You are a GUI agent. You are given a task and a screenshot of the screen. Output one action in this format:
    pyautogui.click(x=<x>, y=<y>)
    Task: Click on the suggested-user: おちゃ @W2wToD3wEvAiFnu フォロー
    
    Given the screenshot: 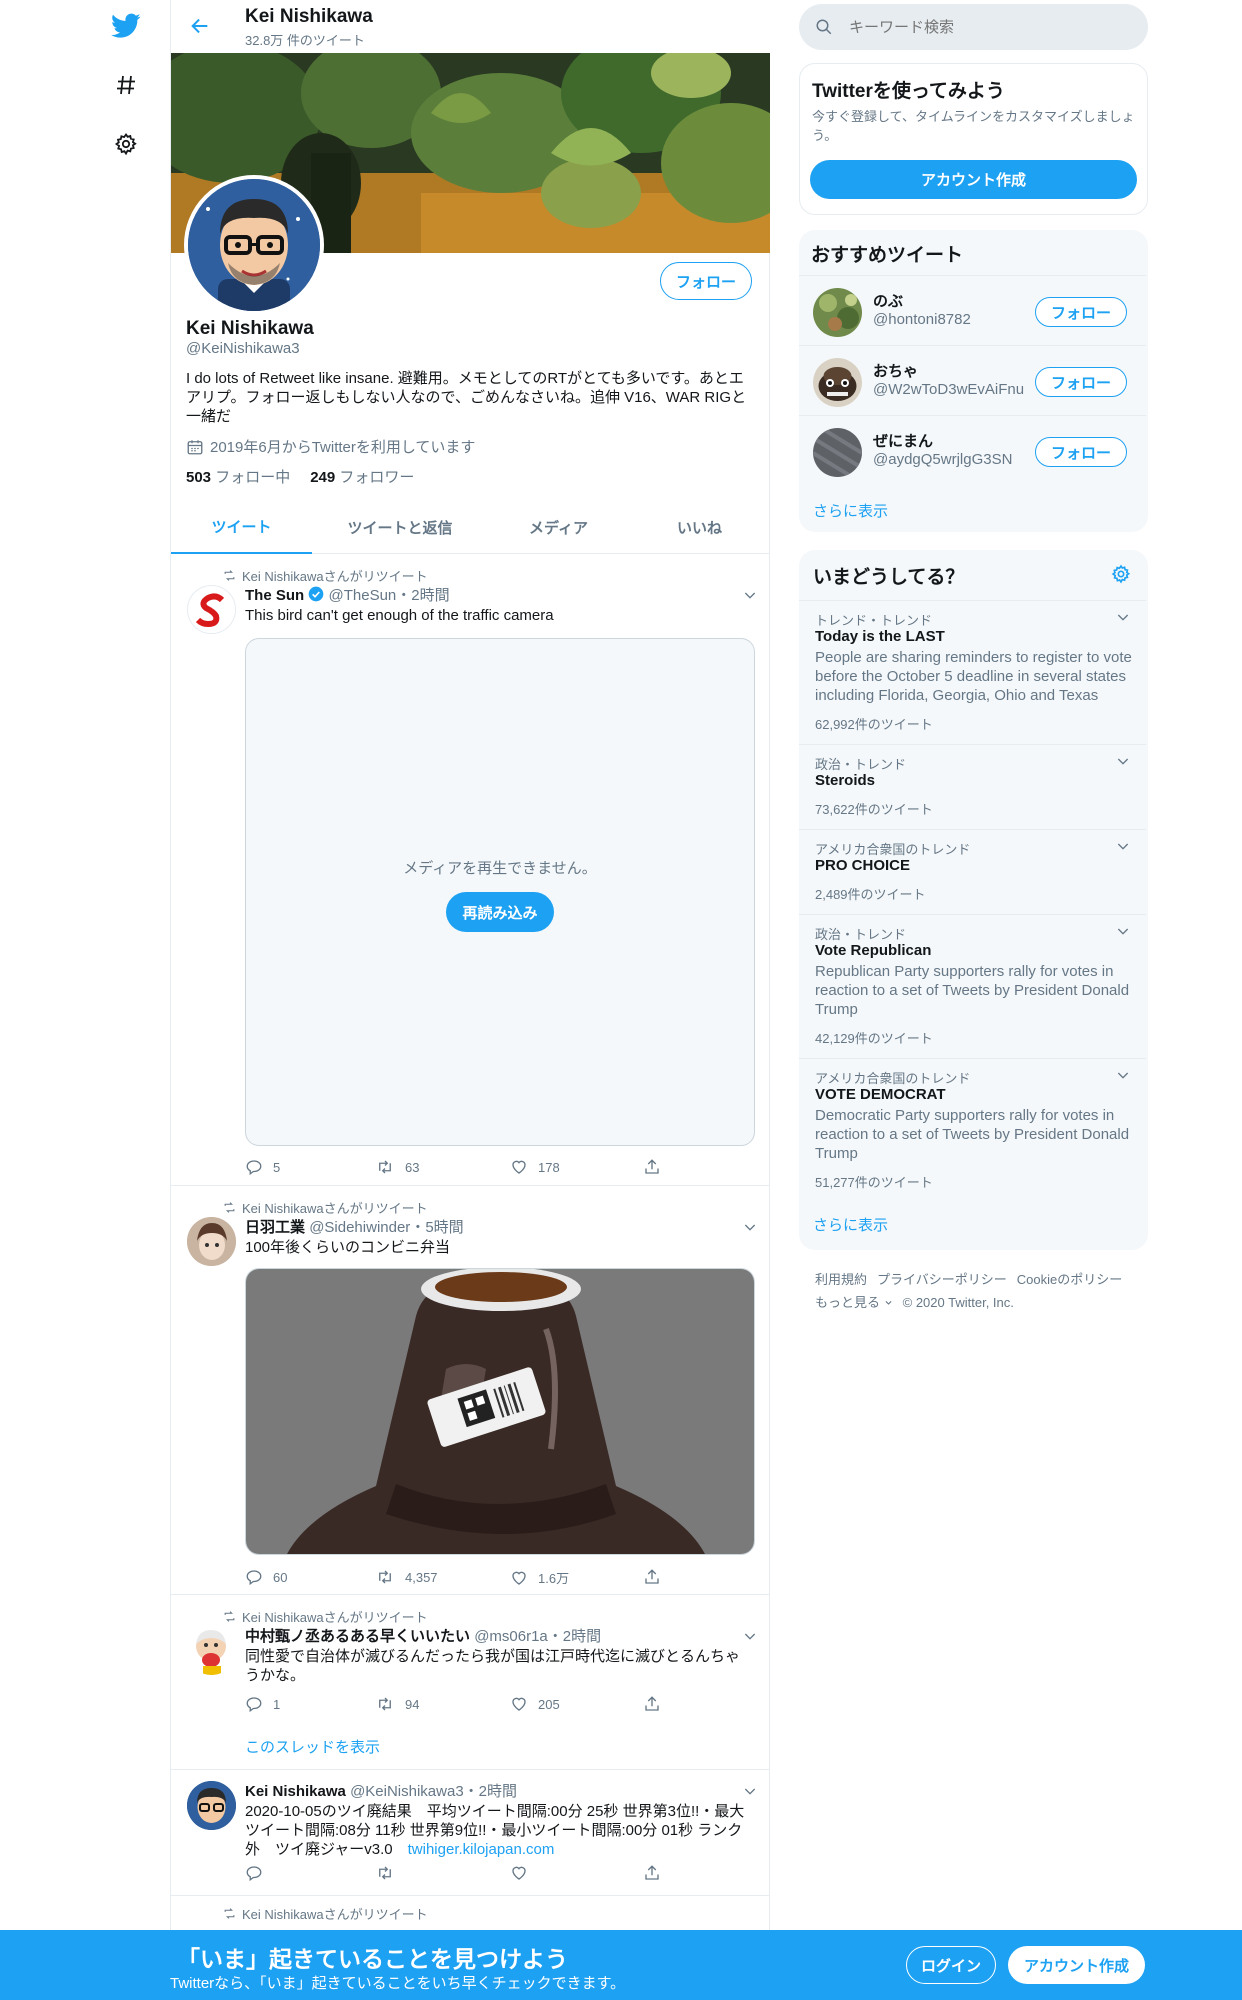 What is the action you would take?
    pyautogui.click(x=972, y=380)
    